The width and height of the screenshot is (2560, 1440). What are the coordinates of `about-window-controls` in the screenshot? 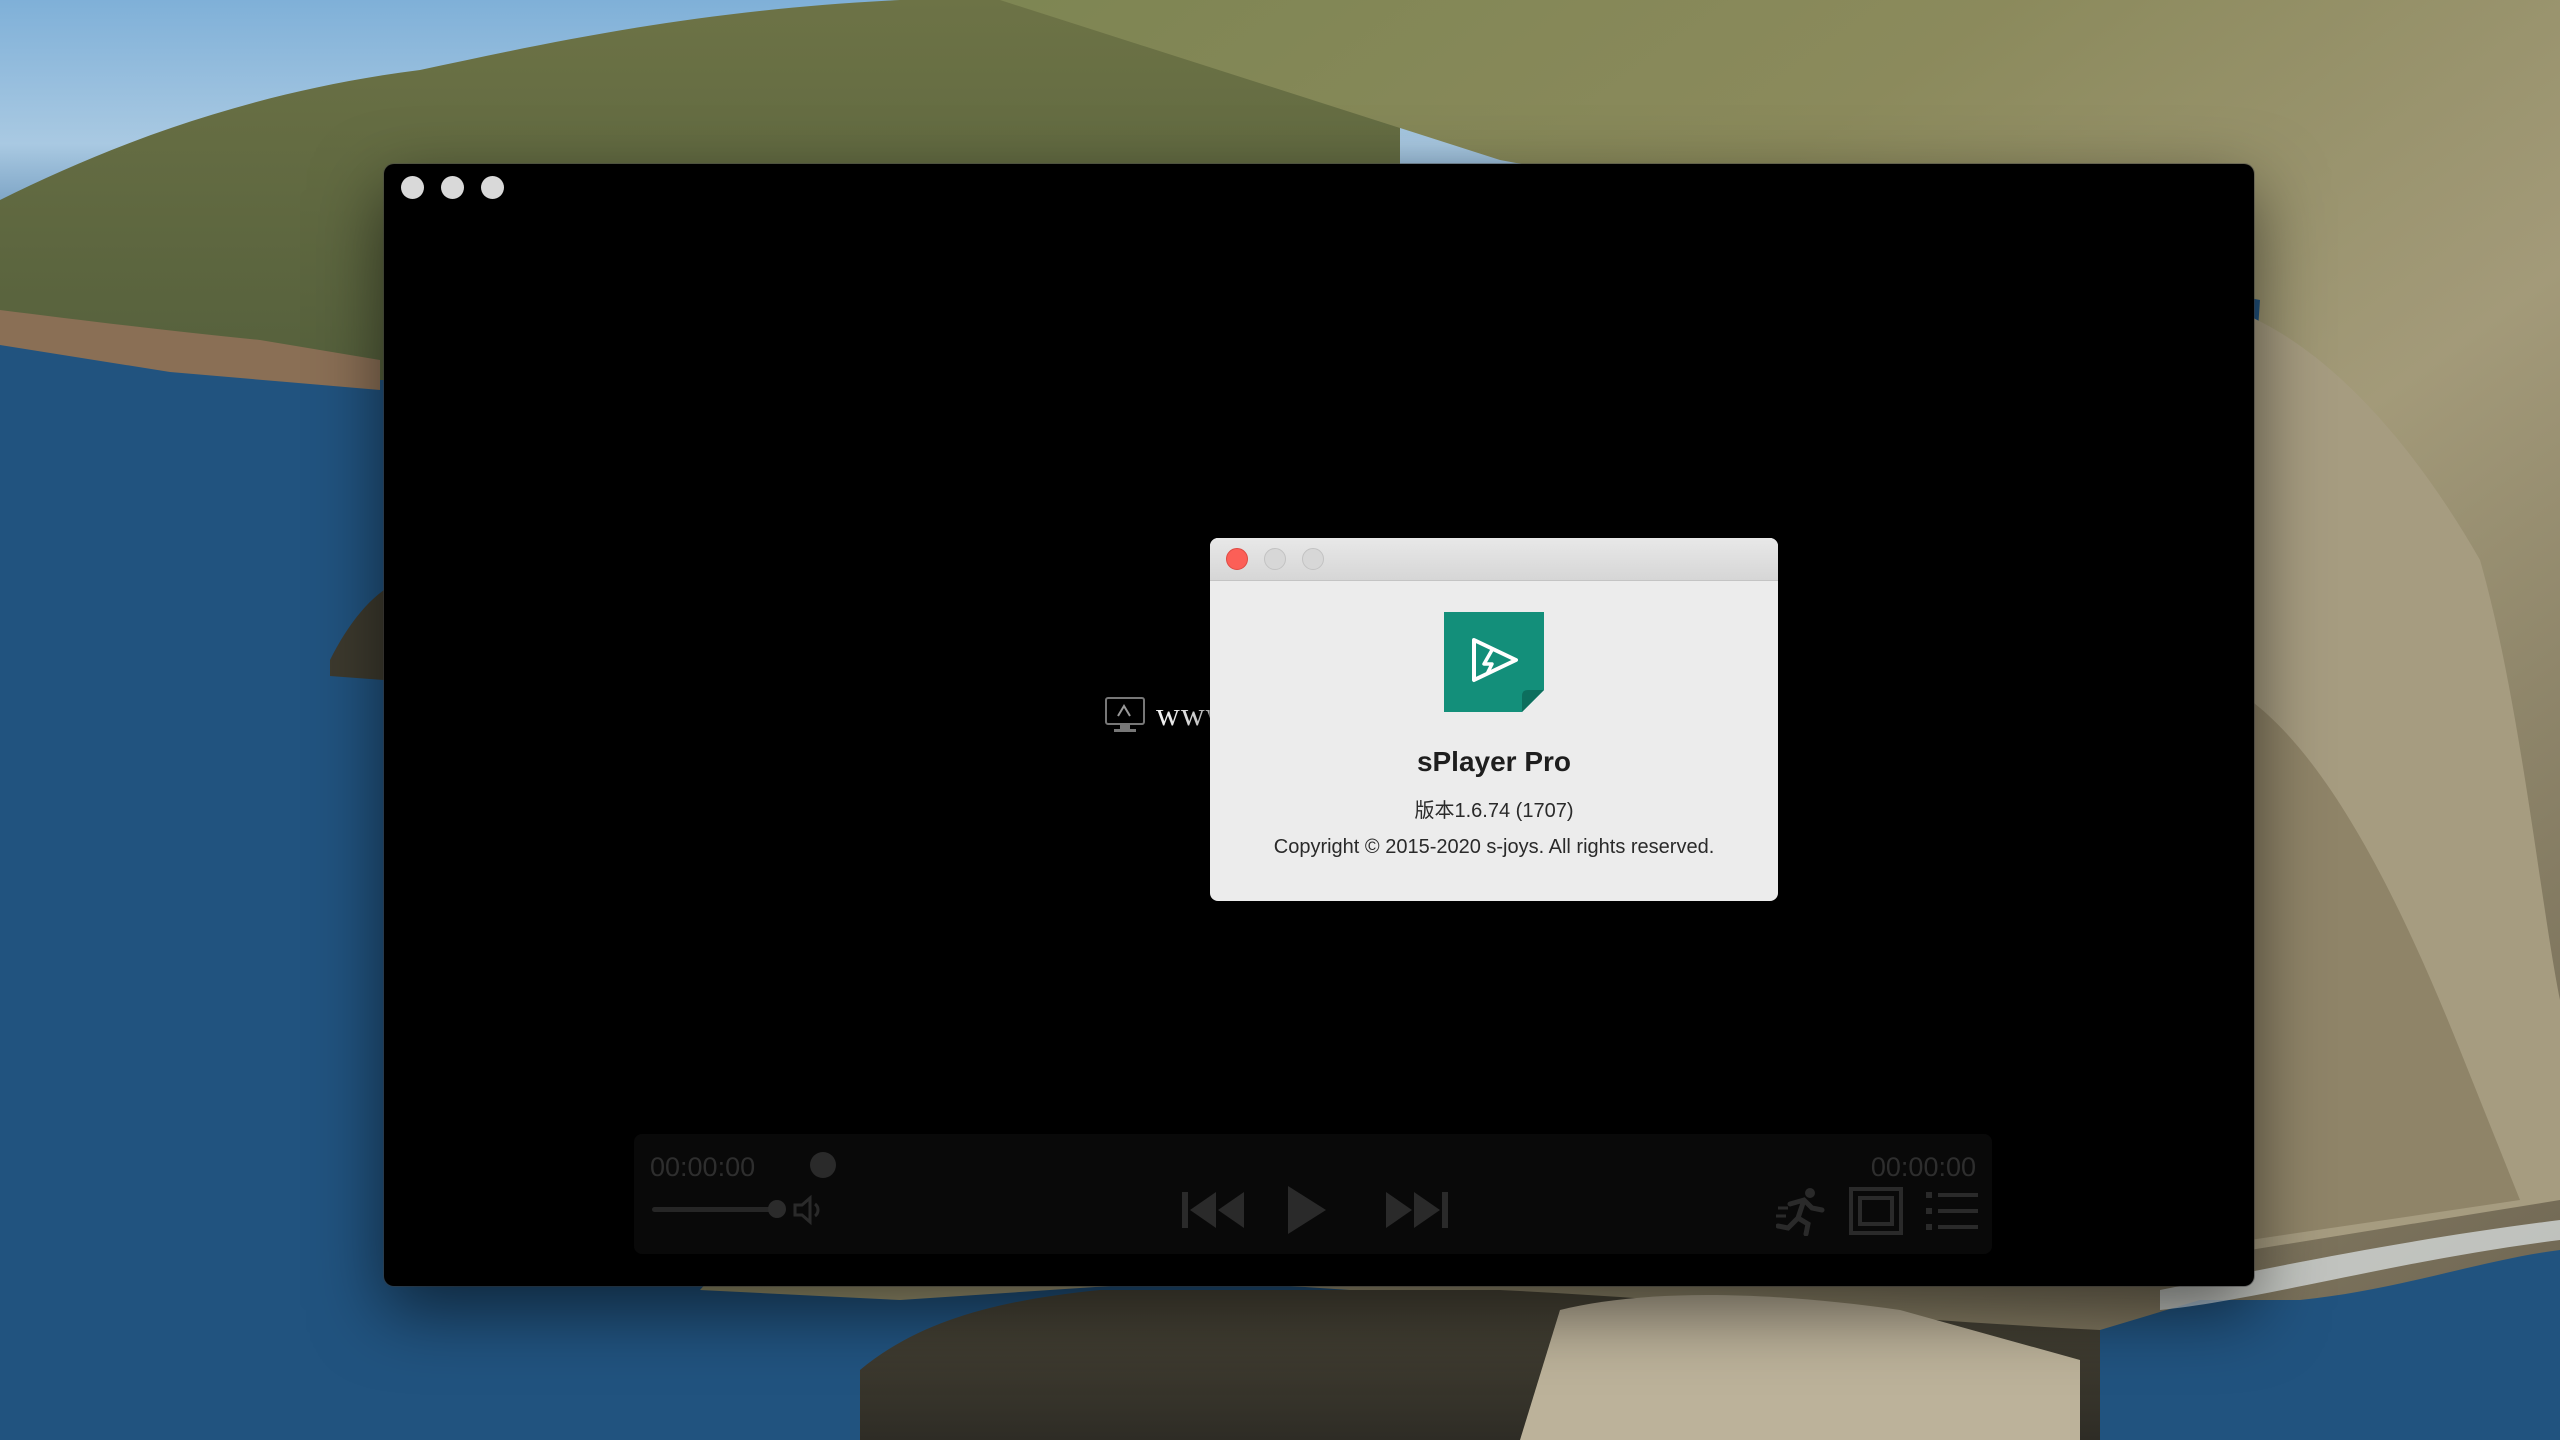 It's located at (1275, 559).